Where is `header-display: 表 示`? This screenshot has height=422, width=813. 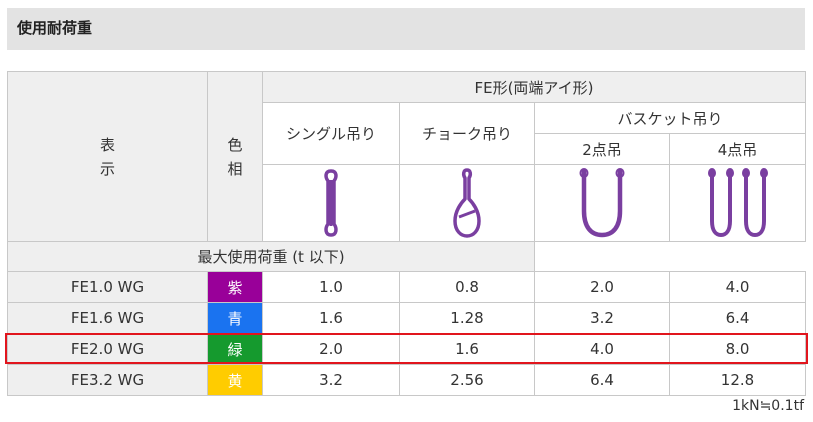 header-display: 表 示 is located at coordinates (107, 156).